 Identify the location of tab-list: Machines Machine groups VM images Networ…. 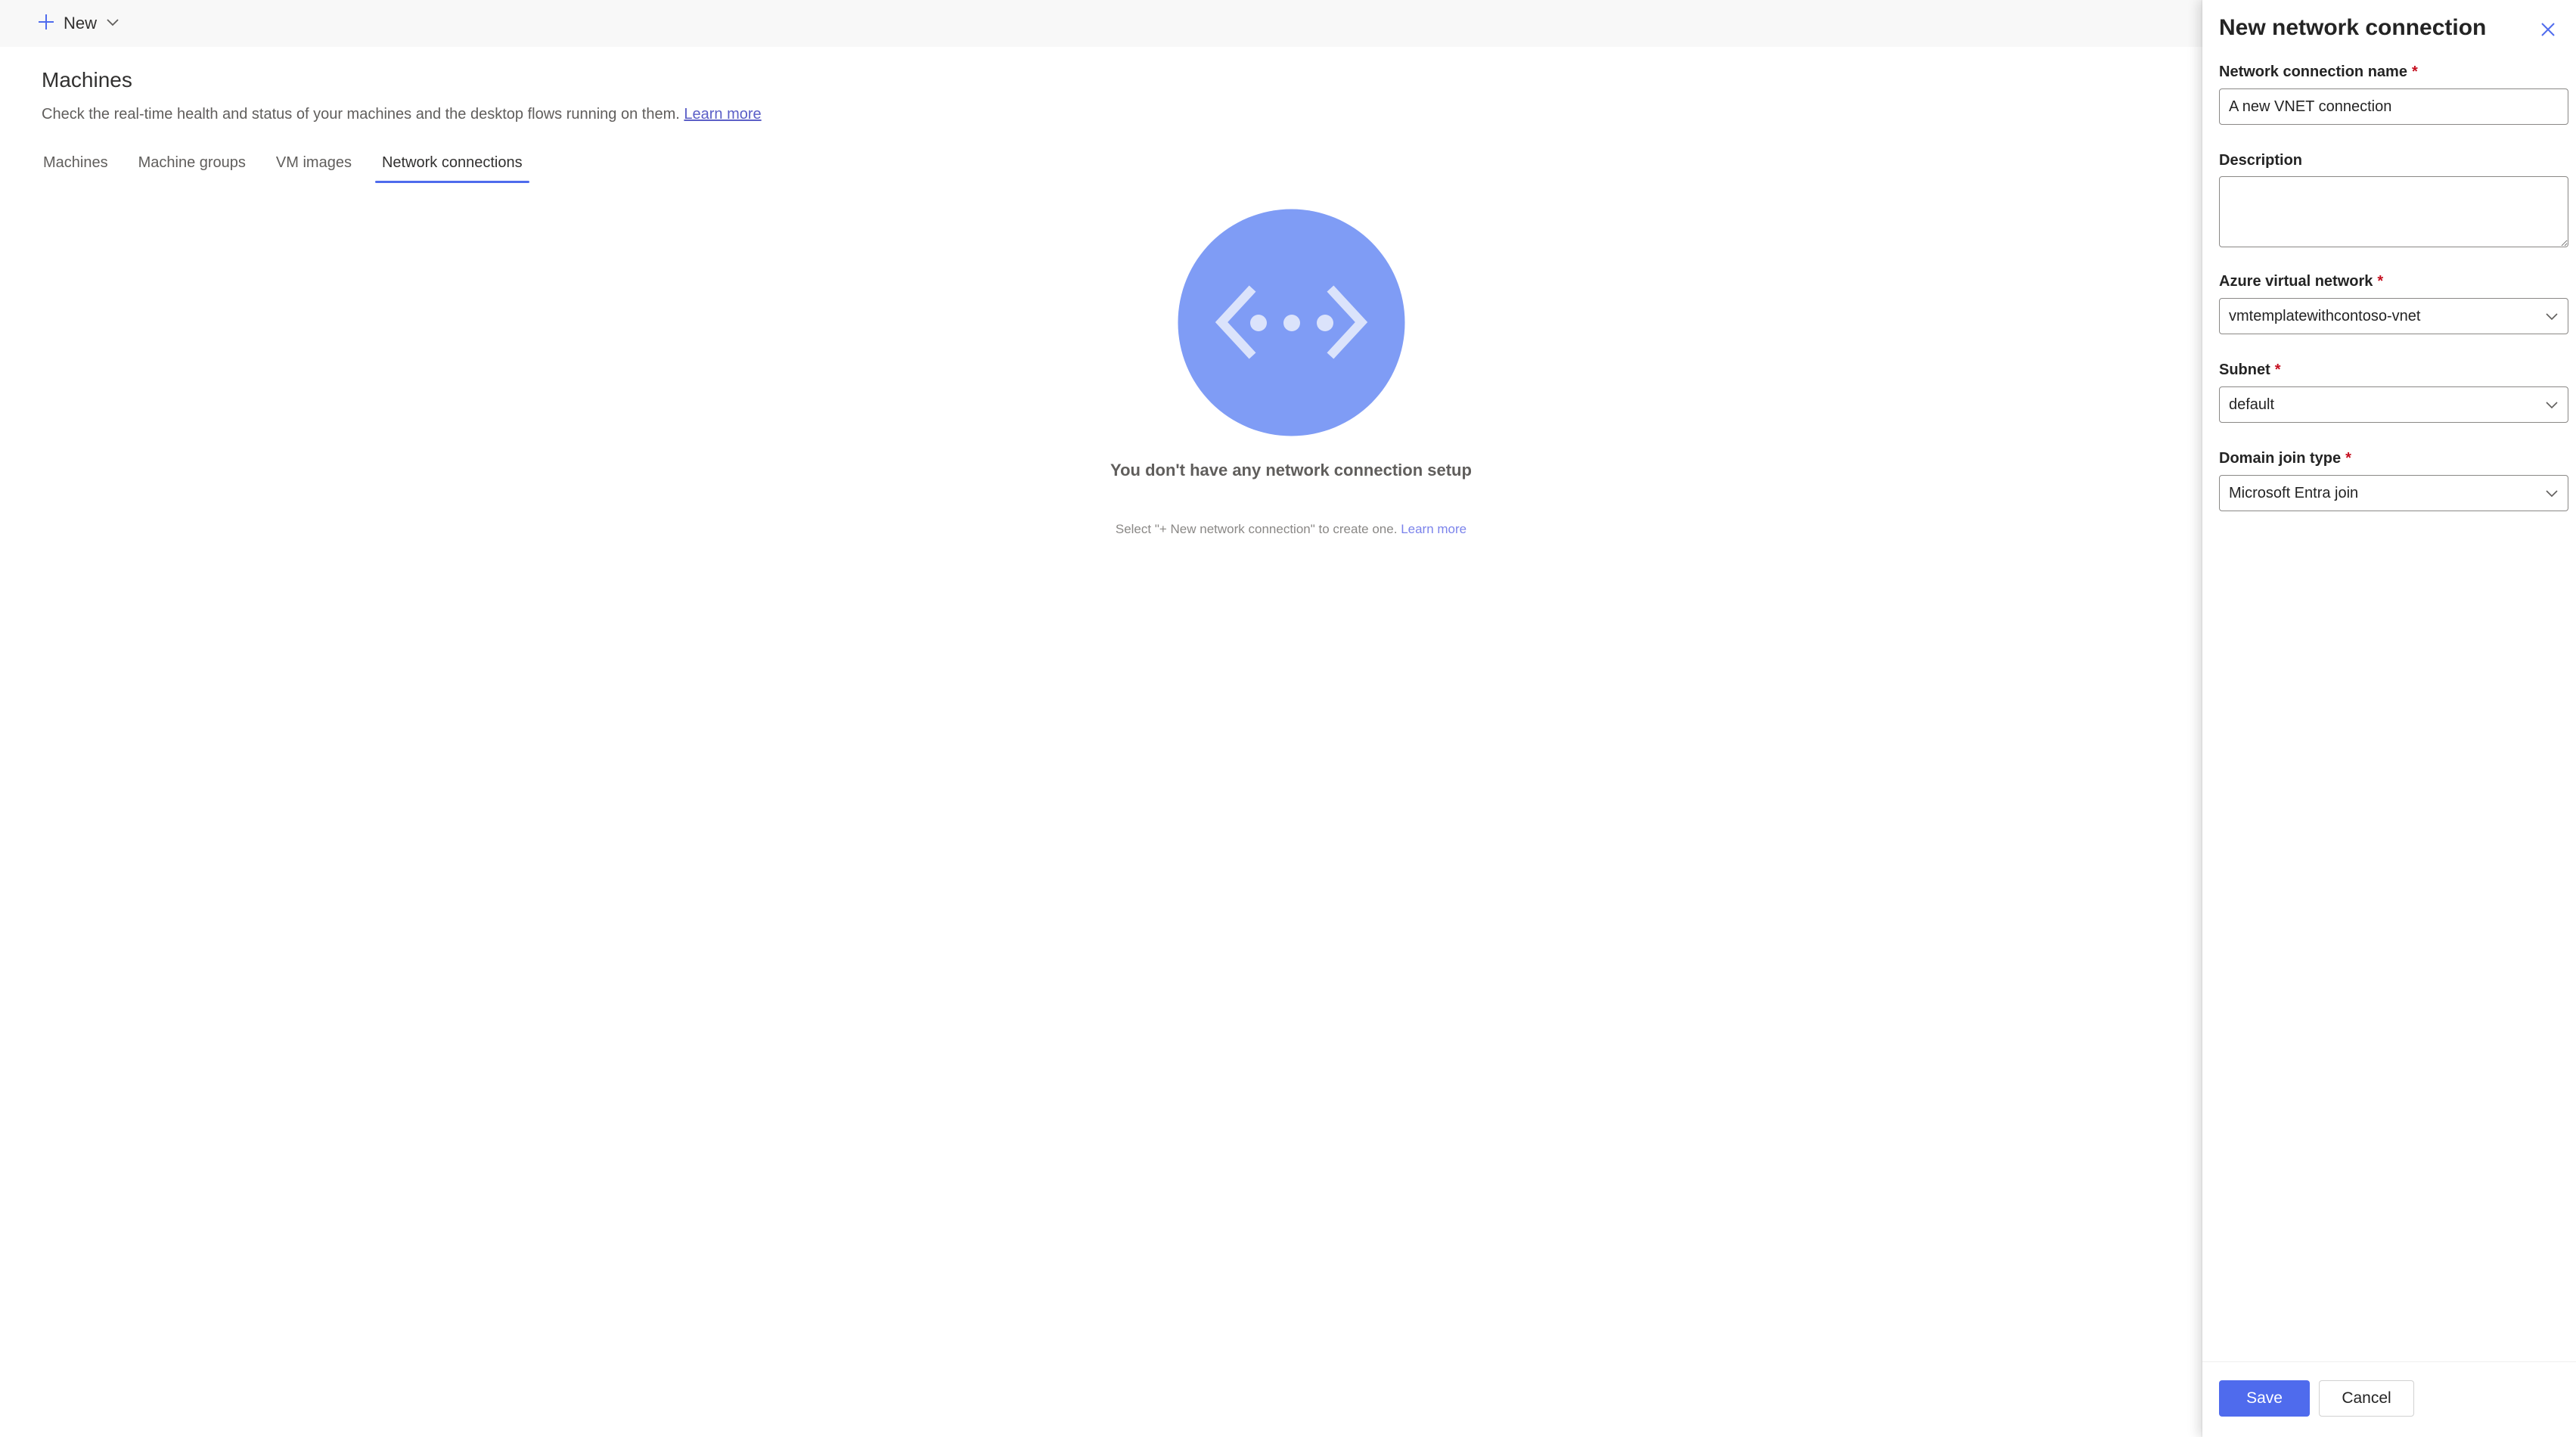
(291, 167).